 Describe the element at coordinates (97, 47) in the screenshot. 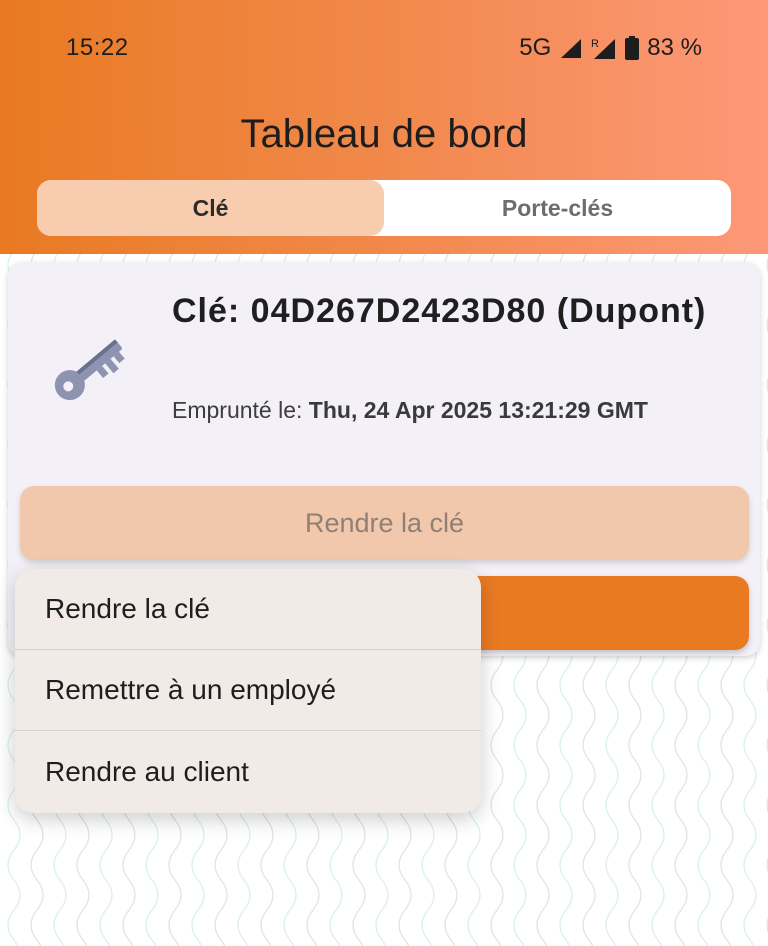

I see `status-time: 15:22` at that location.